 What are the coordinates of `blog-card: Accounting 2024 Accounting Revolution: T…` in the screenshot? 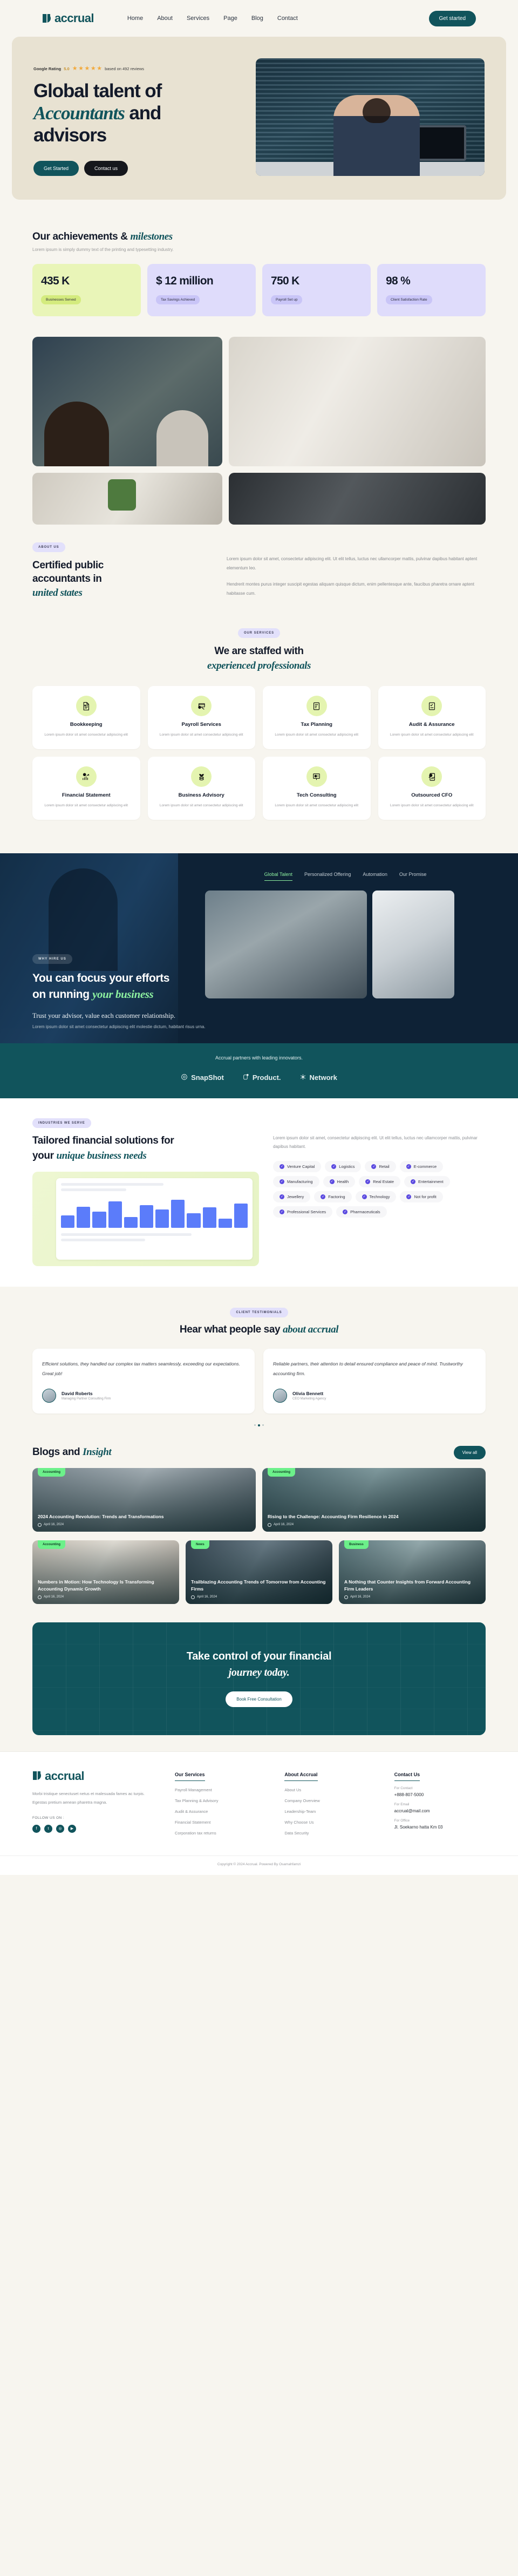 It's located at (144, 1499).